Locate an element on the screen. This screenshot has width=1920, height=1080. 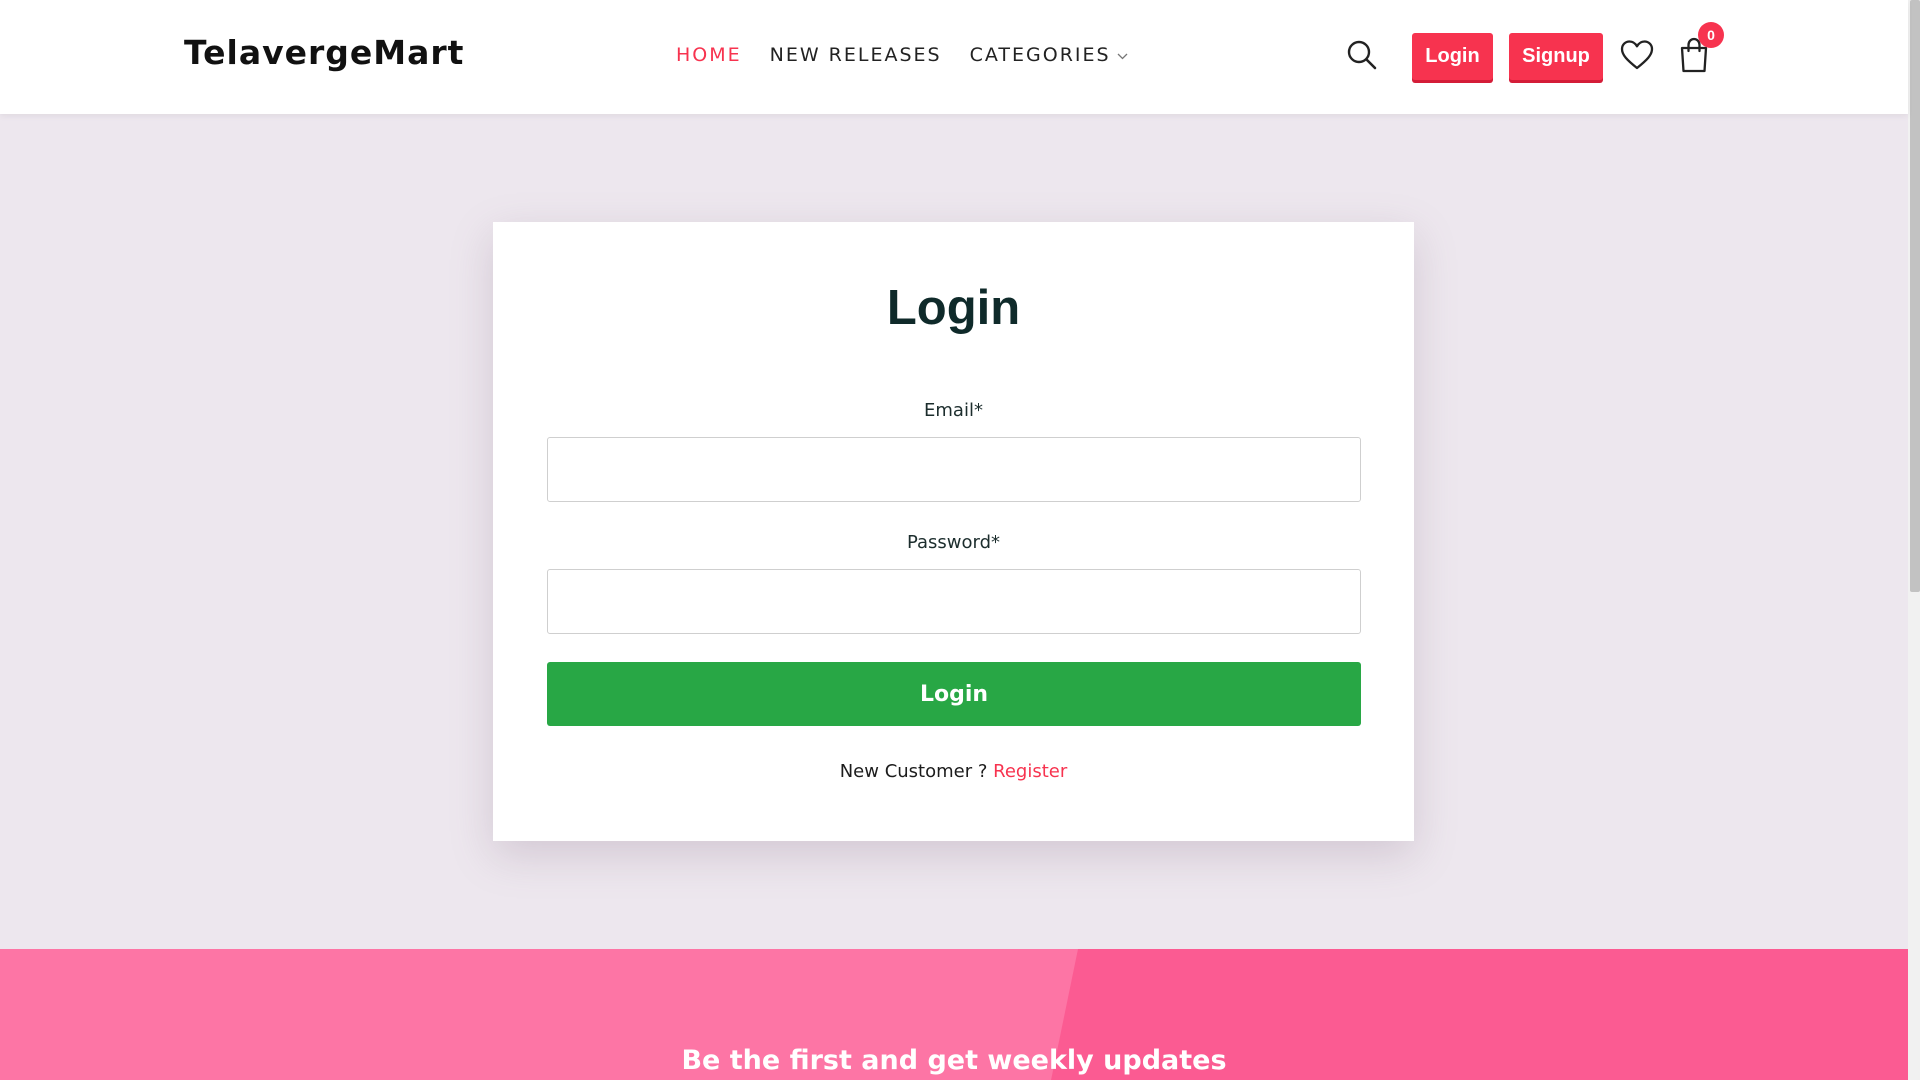
nav-categories: CATEGORIES is located at coordinates (1049, 55).